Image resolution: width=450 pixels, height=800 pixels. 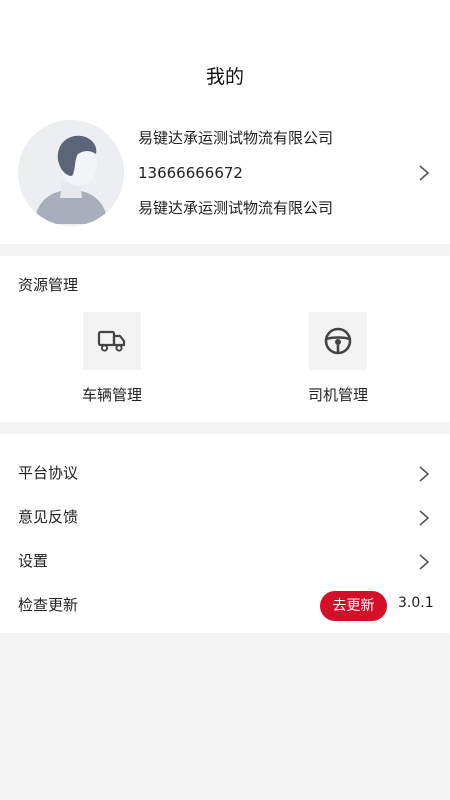 I want to click on menu-item-feedback: 意见反馈, so click(x=225, y=518).